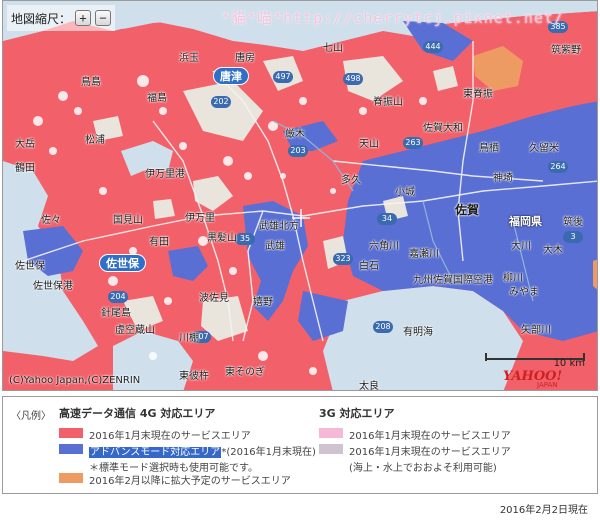 This screenshot has height=520, width=600. I want to click on legend-caption: 〈凡例〉, so click(31, 416).